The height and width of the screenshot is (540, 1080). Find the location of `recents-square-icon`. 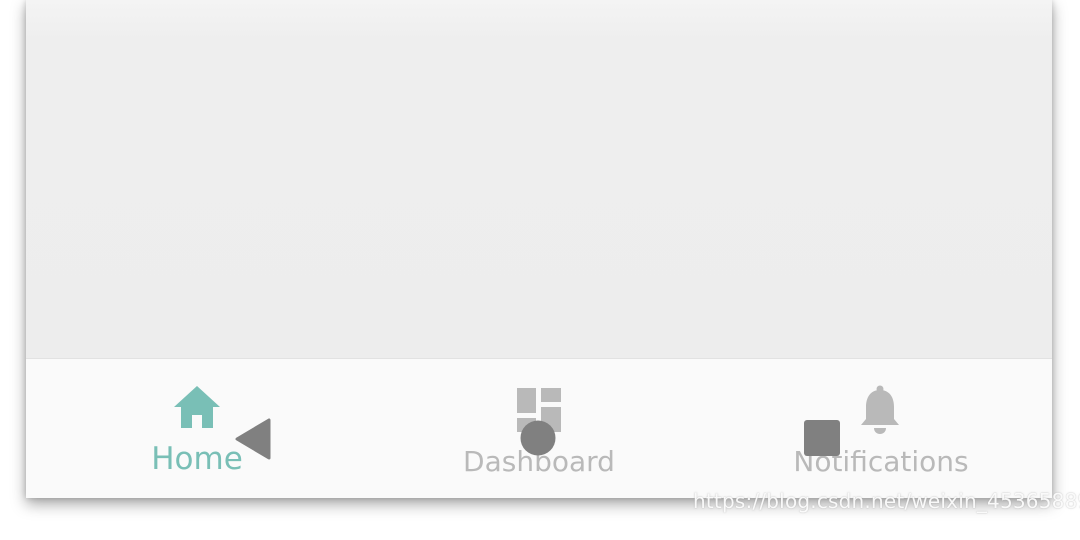

recents-square-icon is located at coordinates (822, 438).